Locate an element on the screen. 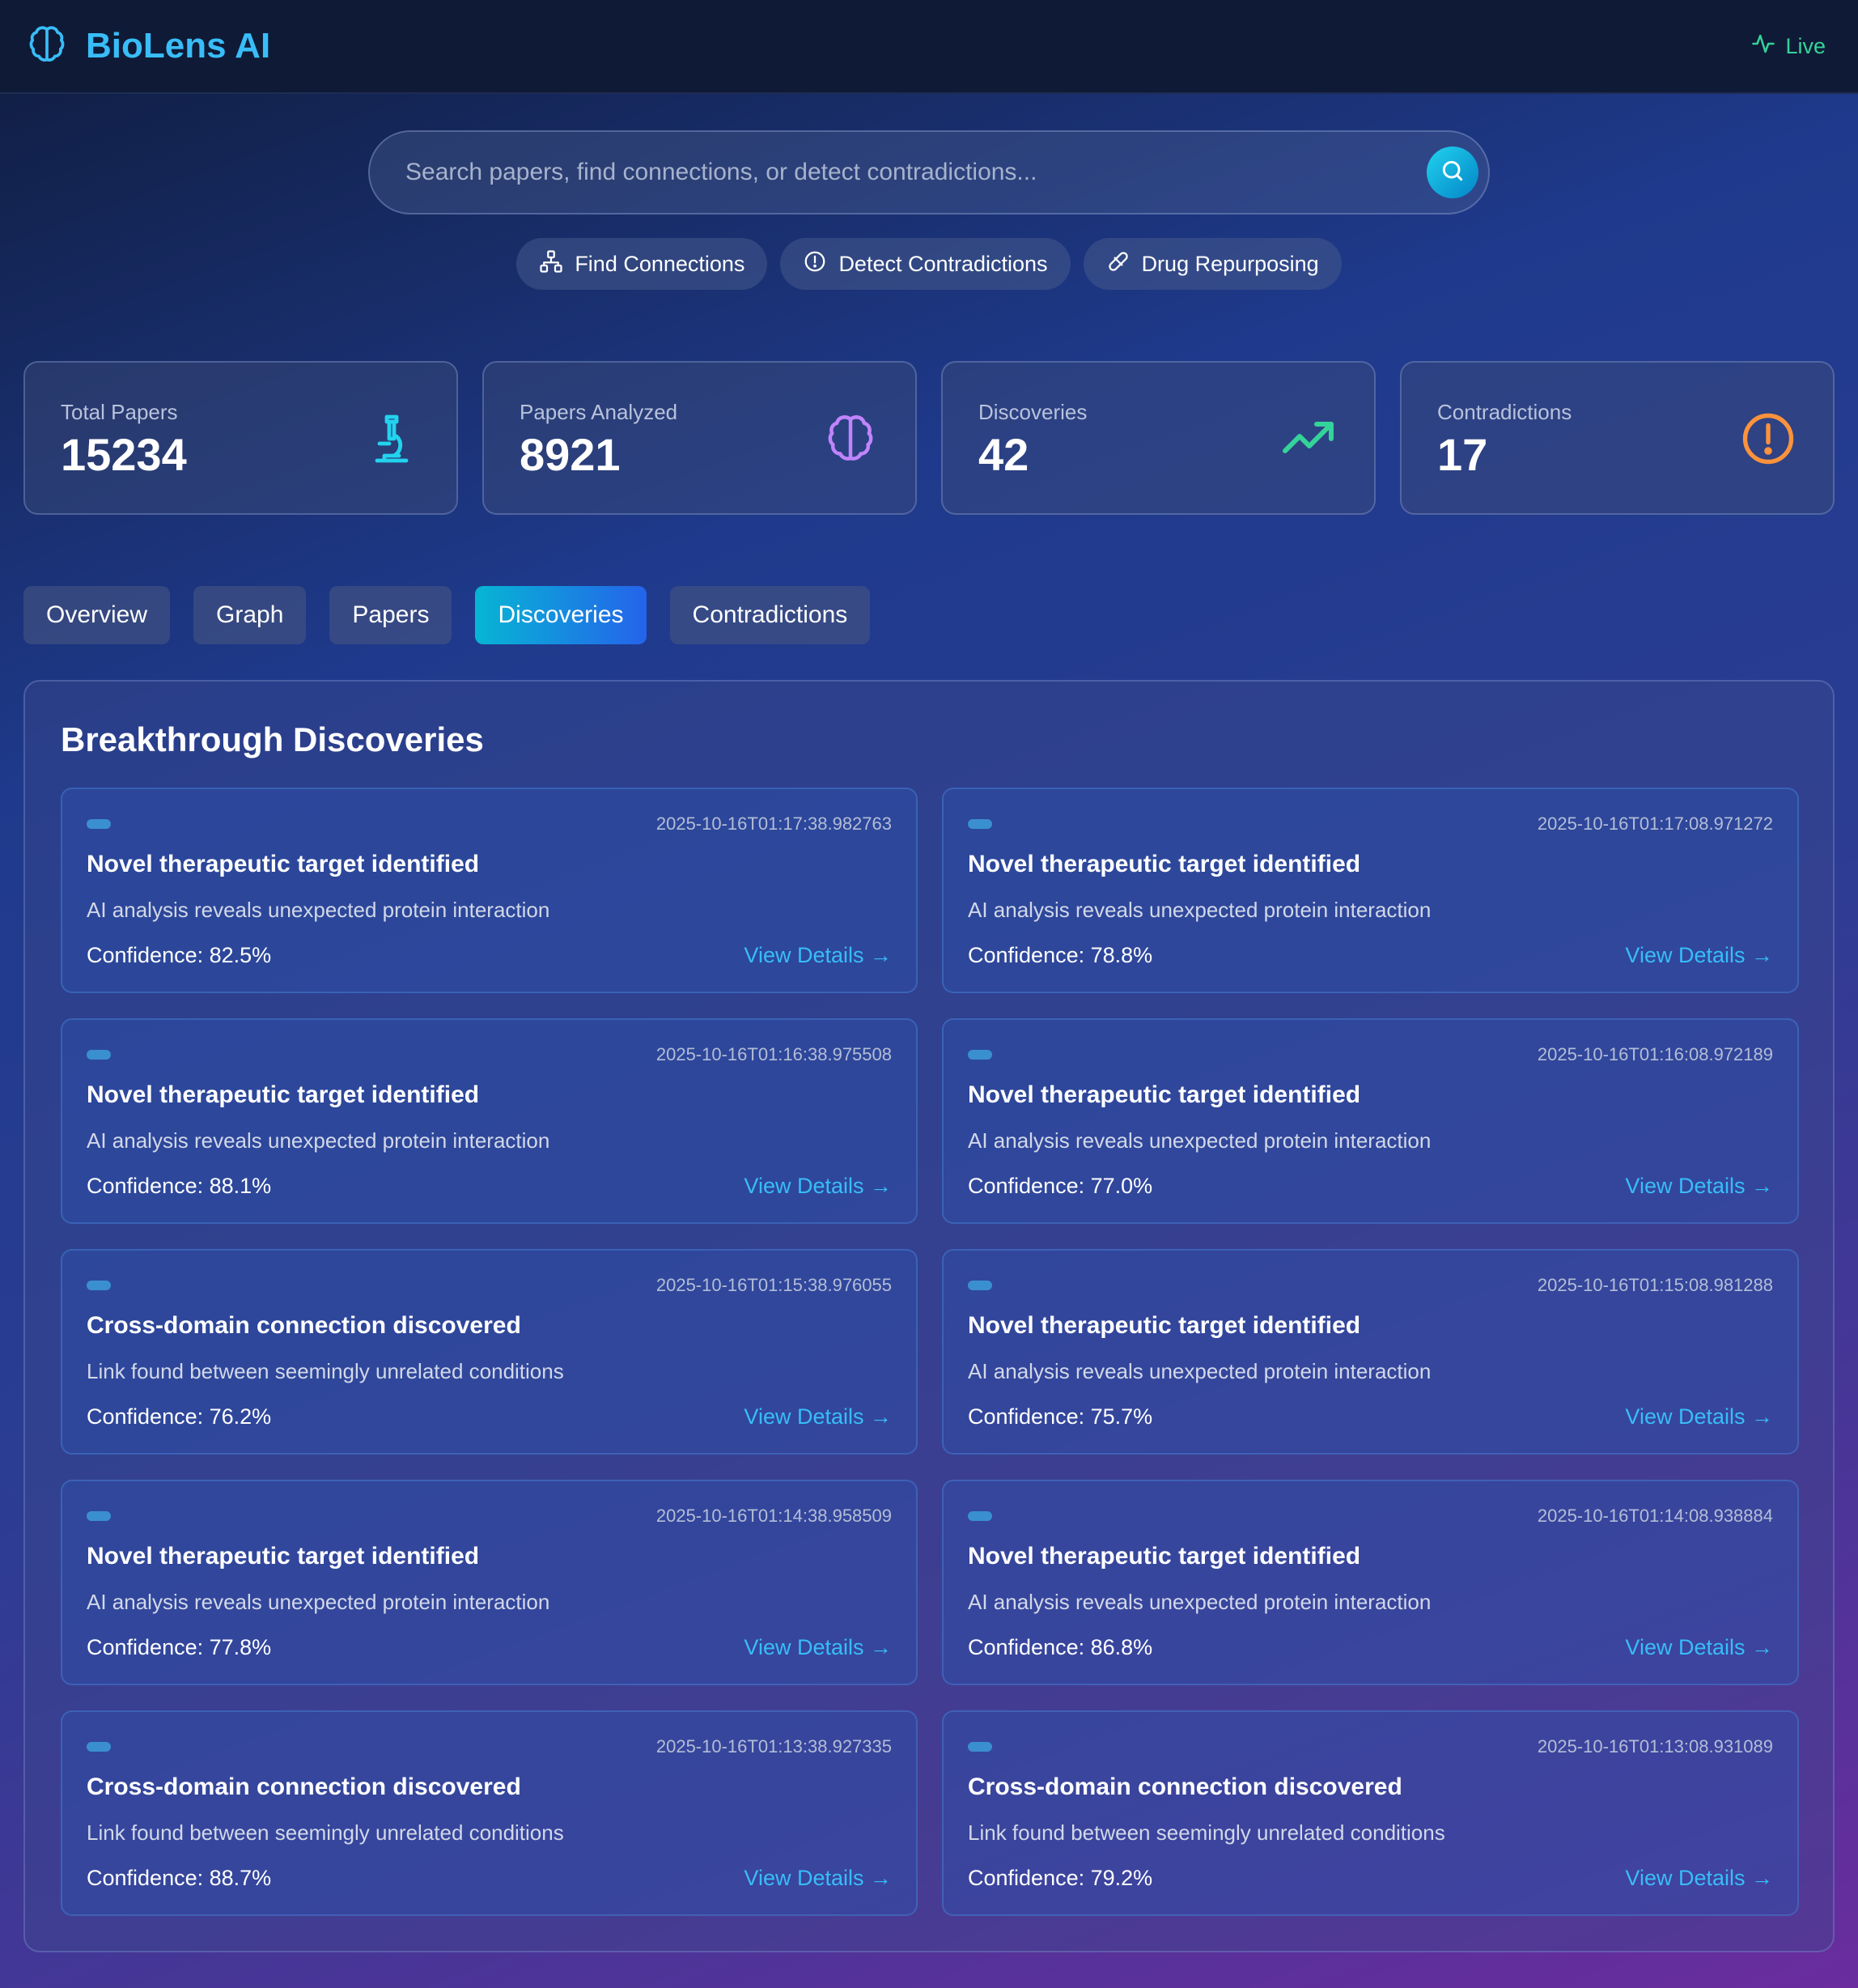 This screenshot has width=1858, height=1988. stat-card-discoveries: Discoveries 42 is located at coordinates (1158, 438).